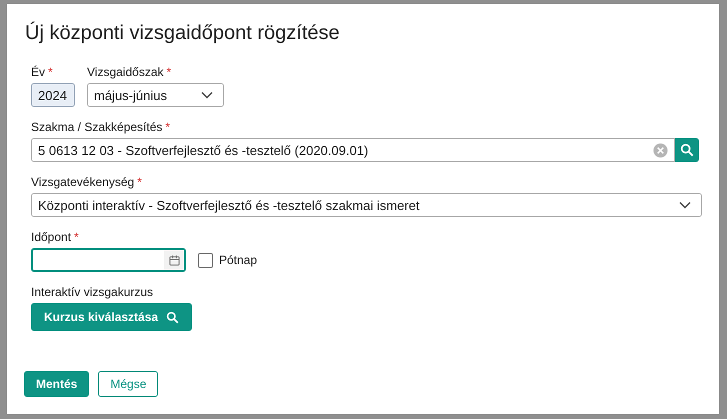 This screenshot has width=727, height=419. Describe the element at coordinates (366, 205) in the screenshot. I see `activity-dropdown: Központi interaktív - Szoftverfejlesztő és -tesztelő szakmai ismeret` at that location.